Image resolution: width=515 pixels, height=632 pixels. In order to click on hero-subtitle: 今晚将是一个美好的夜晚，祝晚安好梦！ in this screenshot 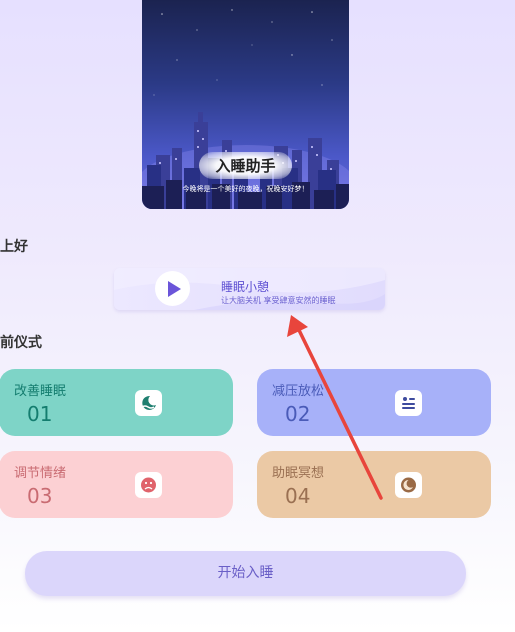, I will do `click(245, 189)`.